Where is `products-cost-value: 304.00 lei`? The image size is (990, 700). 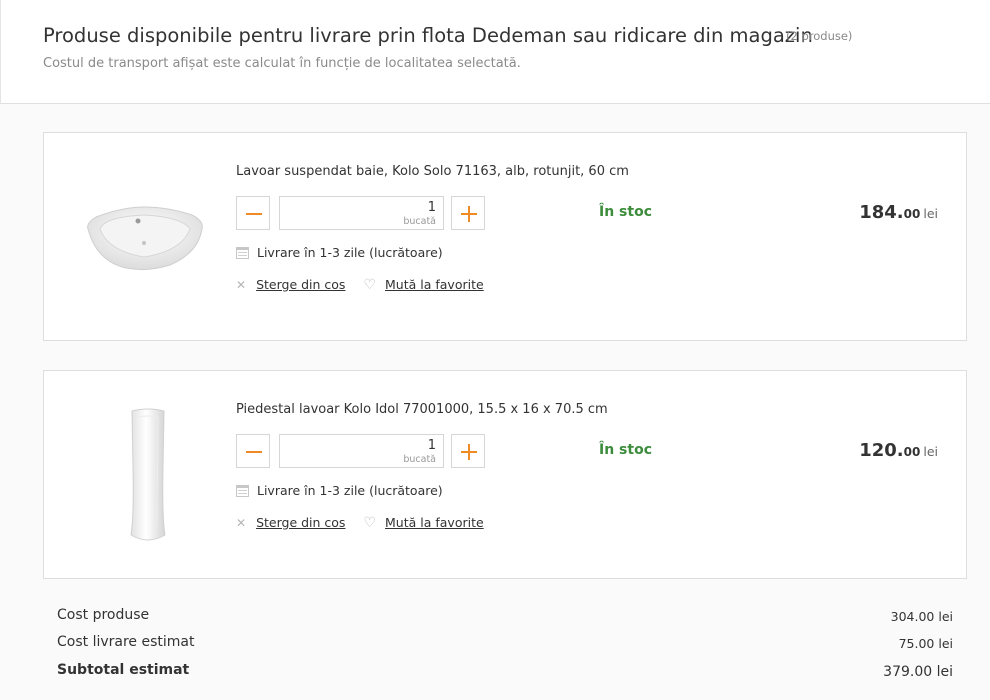
products-cost-value: 304.00 lei is located at coordinates (921, 616).